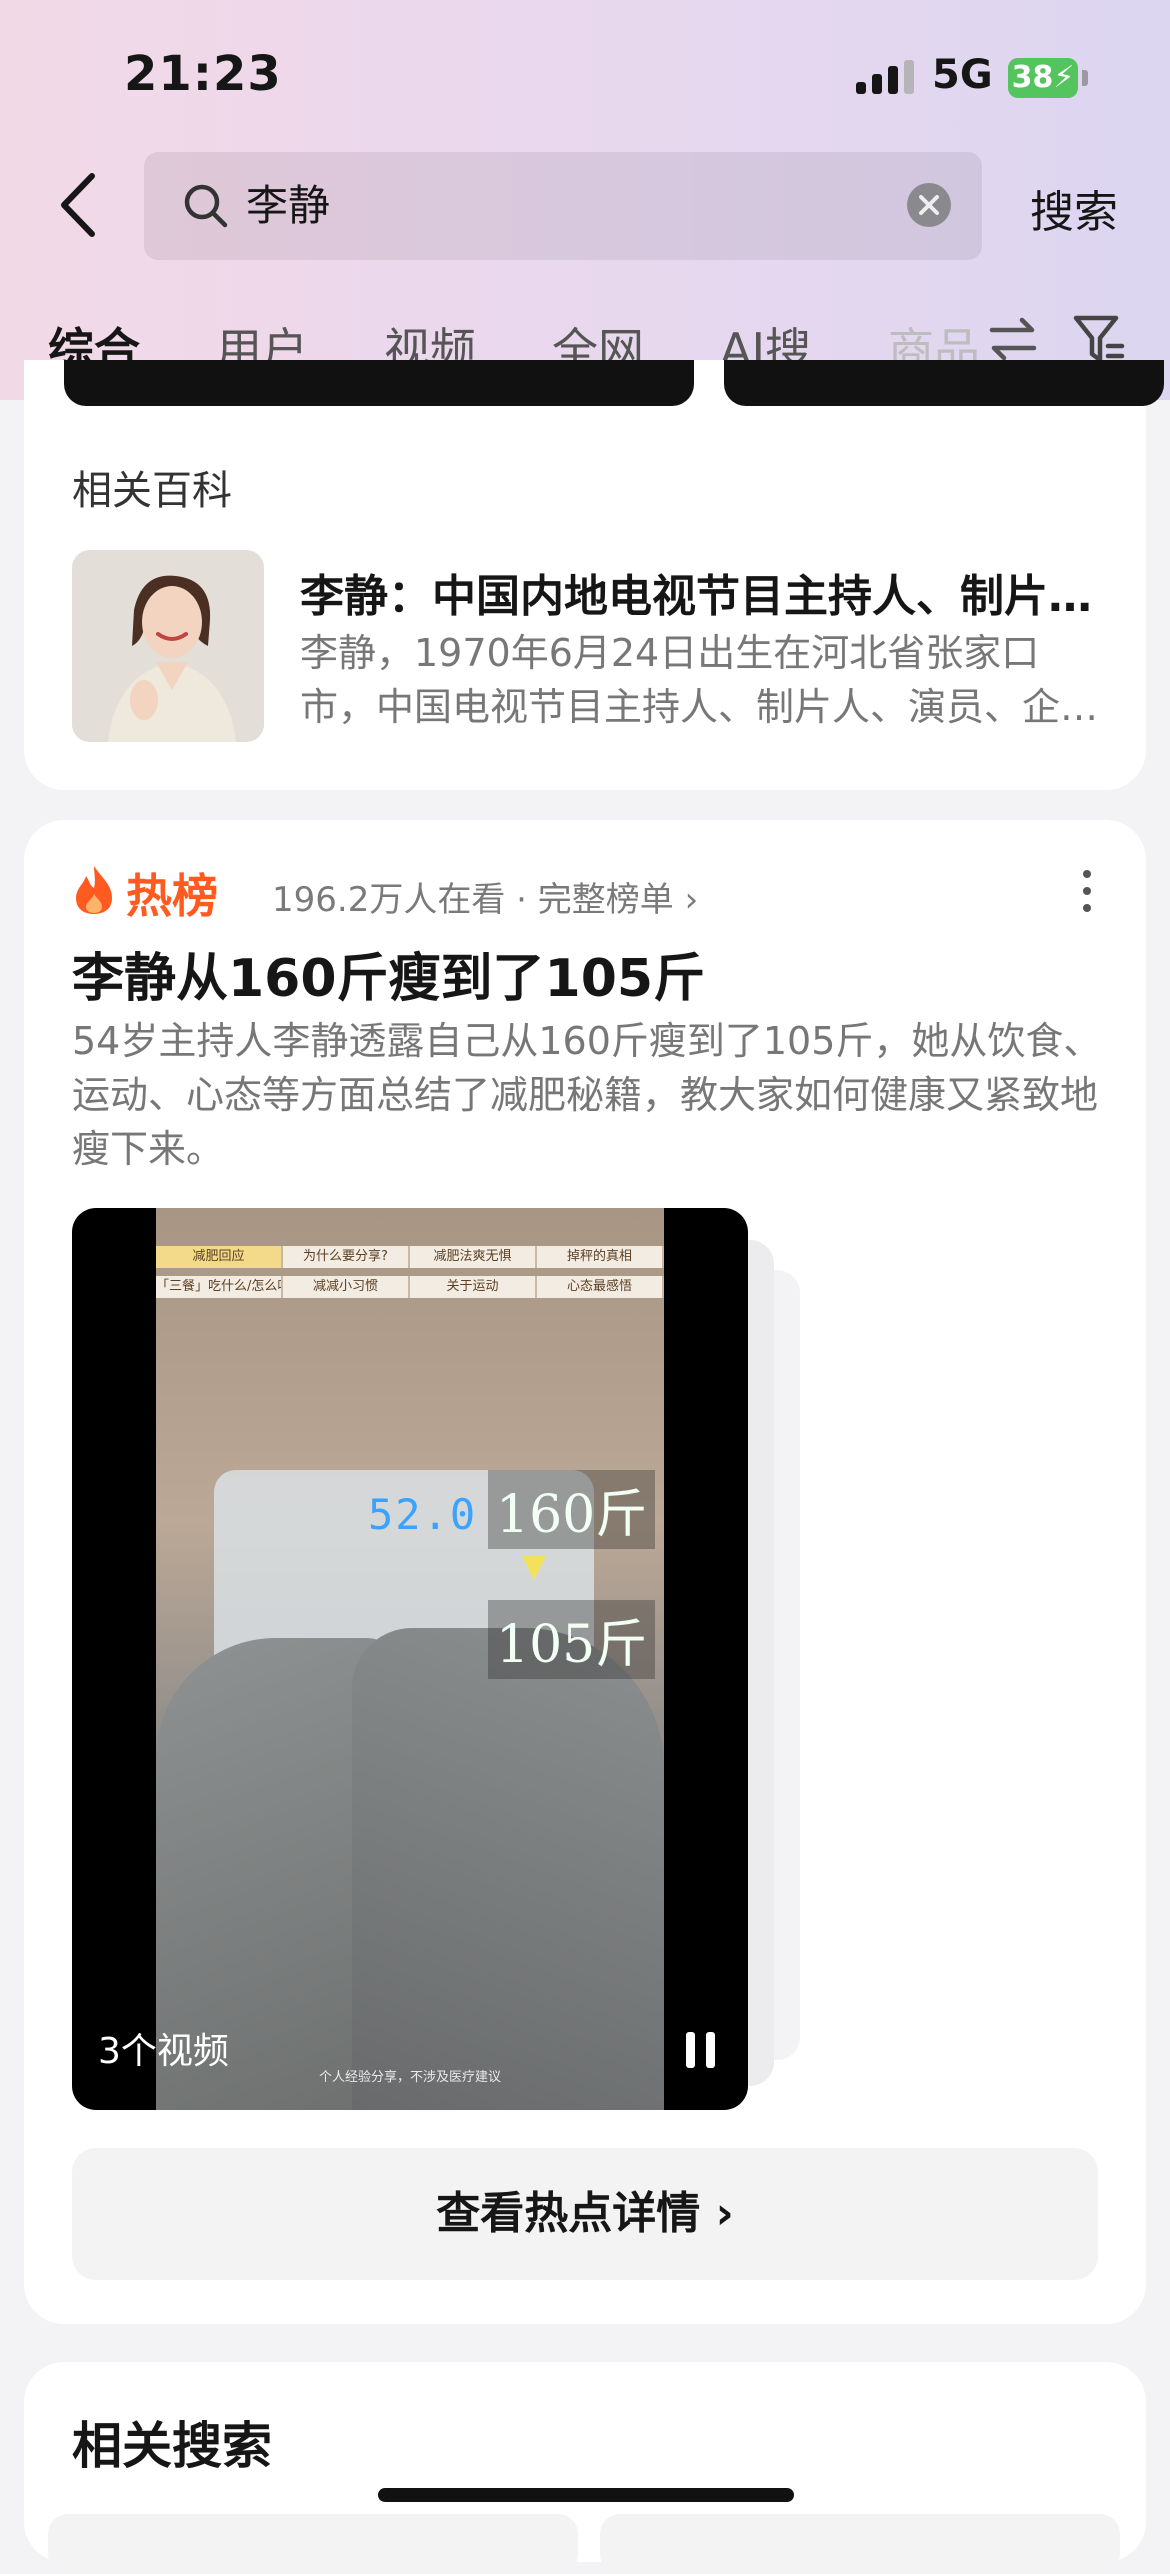 The image size is (1170, 2574). What do you see at coordinates (701, 2050) in the screenshot?
I see `pause-icon` at bounding box center [701, 2050].